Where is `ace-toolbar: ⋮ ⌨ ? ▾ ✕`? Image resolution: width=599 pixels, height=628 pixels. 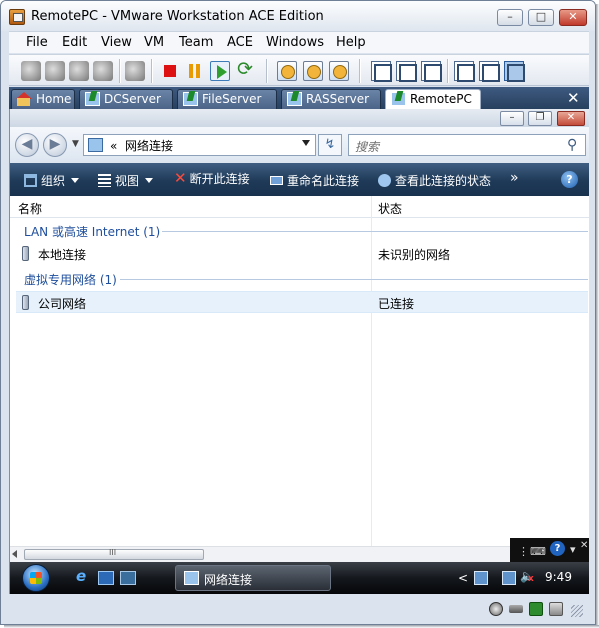
ace-toolbar: ⋮ ⌨ ? ▾ ✕ is located at coordinates (549, 550).